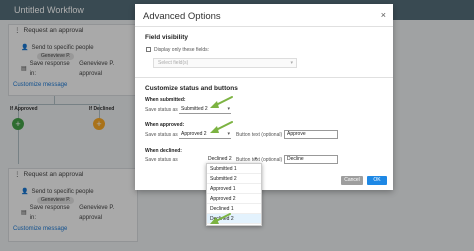  What do you see at coordinates (352, 180) in the screenshot?
I see `cancel-button: Cancel` at bounding box center [352, 180].